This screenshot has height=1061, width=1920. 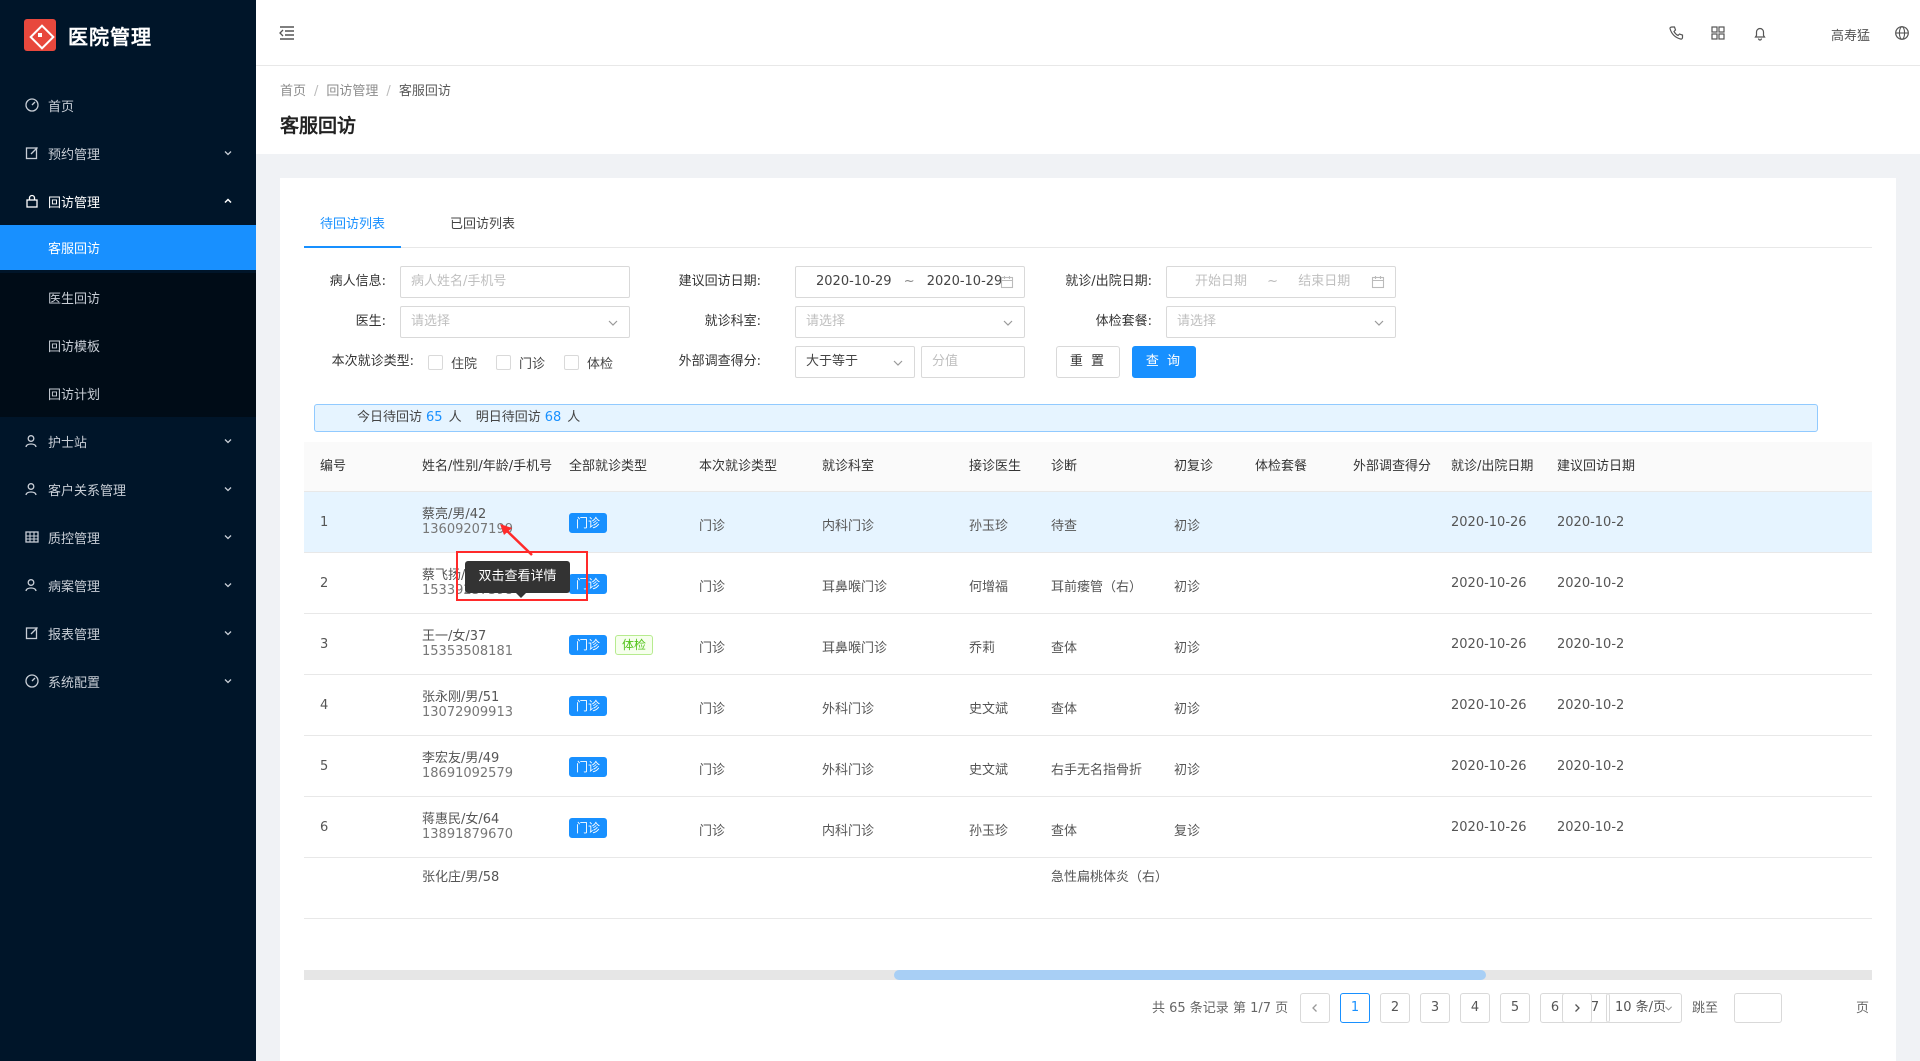 I want to click on sidebar-item-label: 回访计划, so click(x=74, y=395).